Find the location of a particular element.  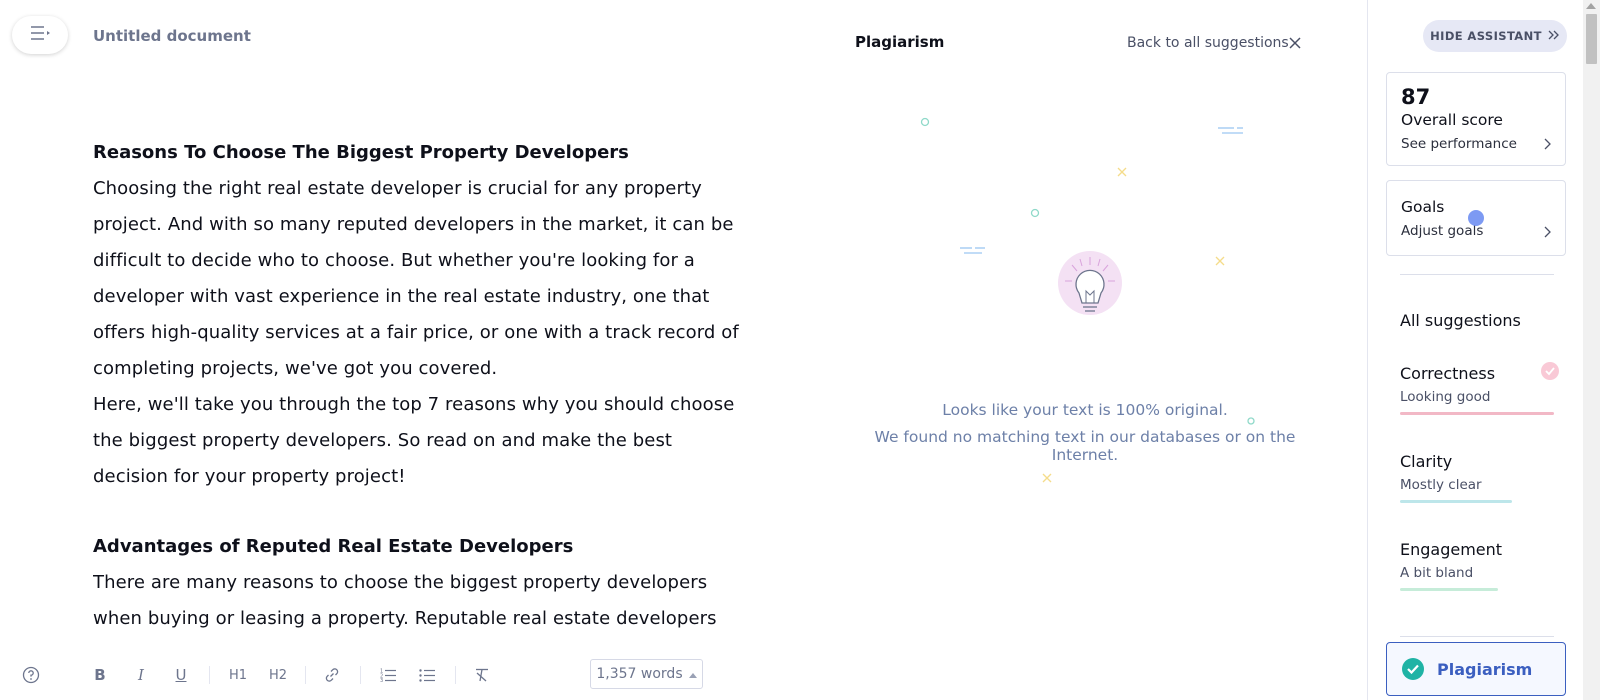

overall-score-card: 87 Overall score See performance is located at coordinates (1476, 119).